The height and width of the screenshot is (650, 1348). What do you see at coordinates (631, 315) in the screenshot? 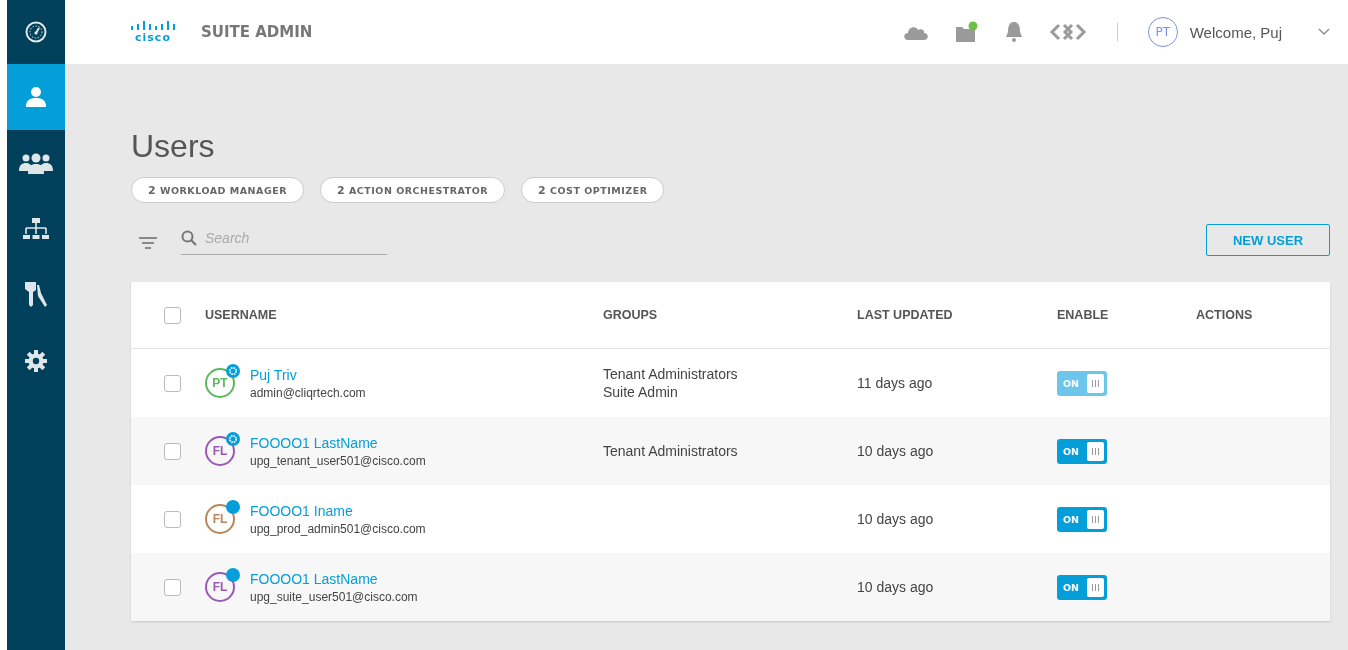
I see `column-header: GROUPS` at bounding box center [631, 315].